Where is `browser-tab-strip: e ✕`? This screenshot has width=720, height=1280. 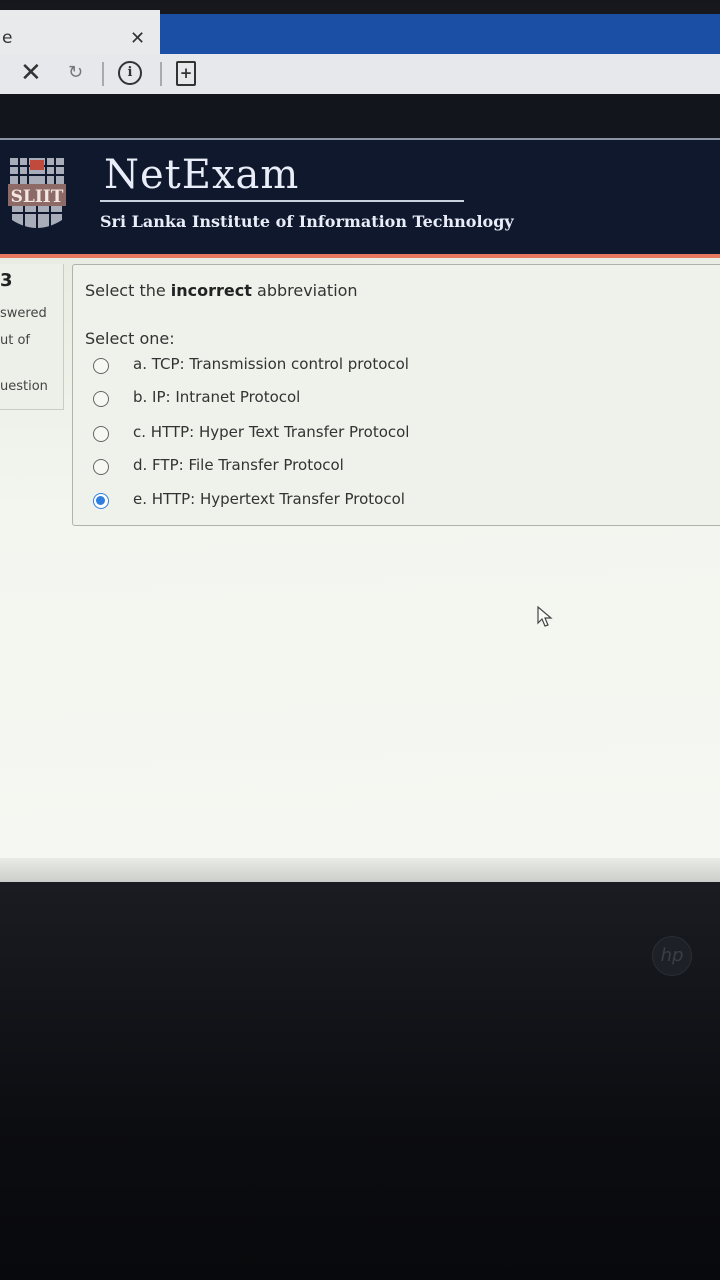 browser-tab-strip: e ✕ is located at coordinates (360, 27).